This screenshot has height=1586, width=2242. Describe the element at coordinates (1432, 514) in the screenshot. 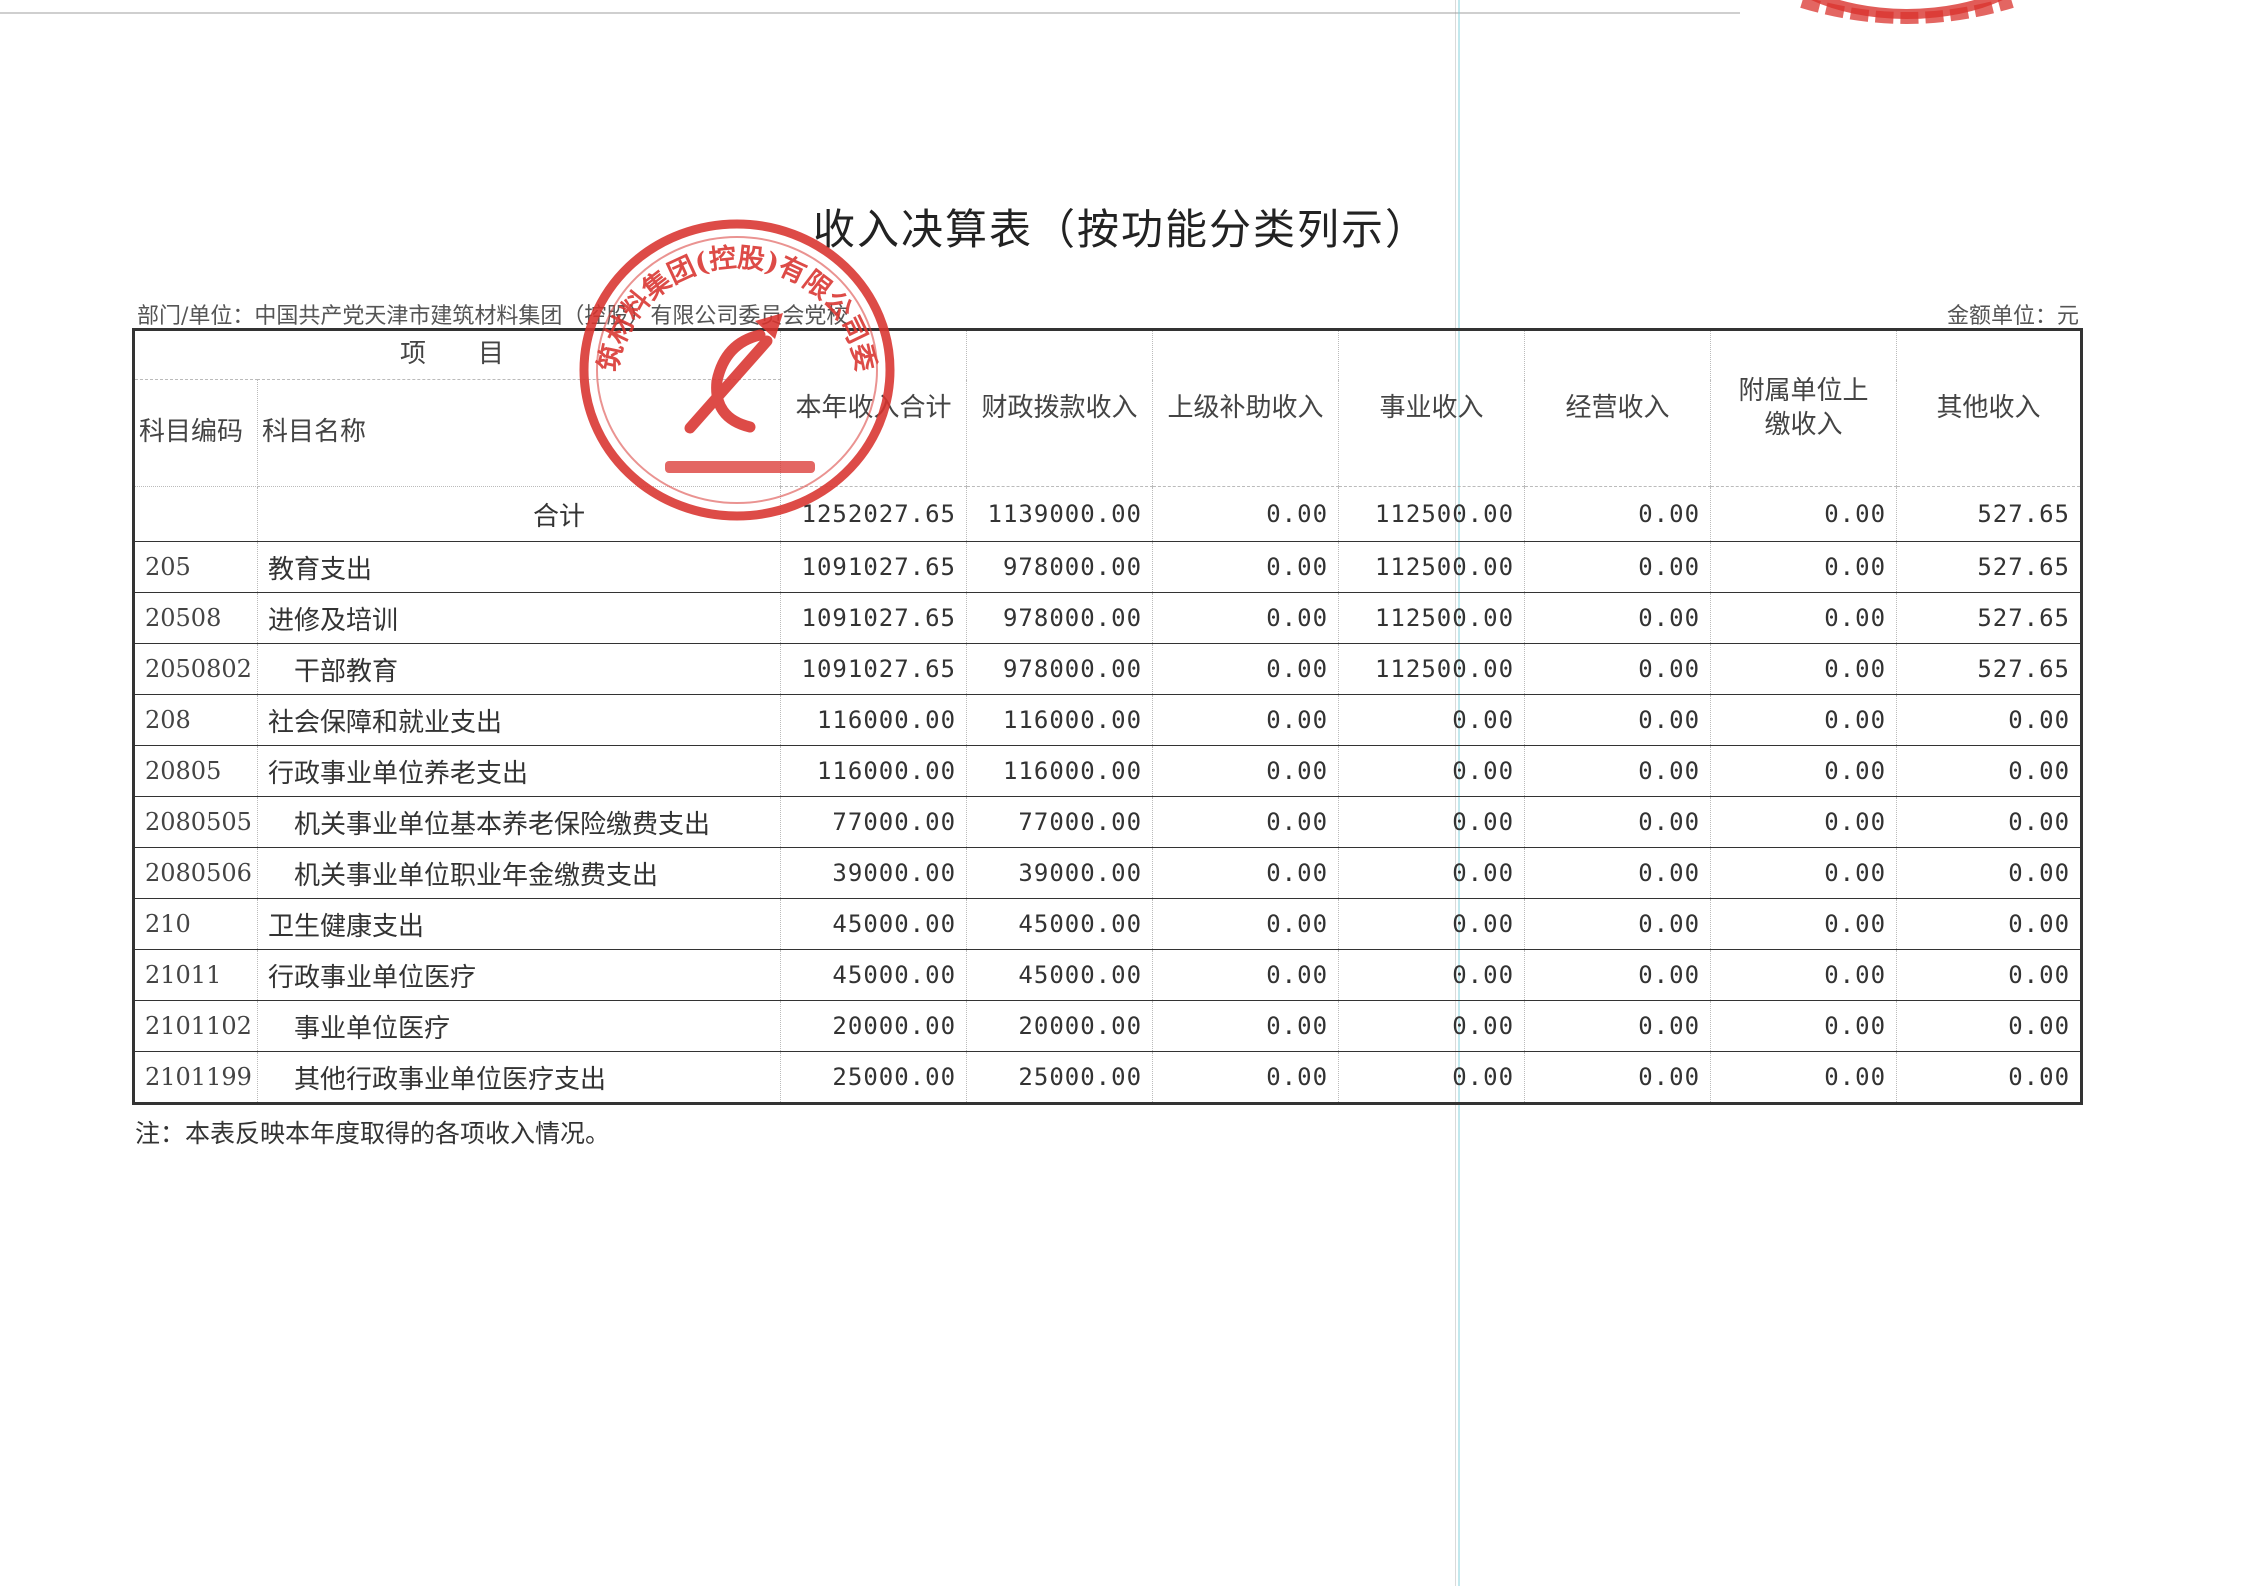

I see `total-cell: 112500.00` at that location.